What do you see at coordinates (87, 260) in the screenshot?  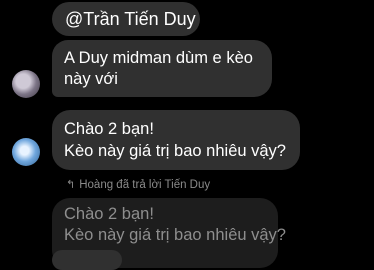 I see `reply-message-bubble` at bounding box center [87, 260].